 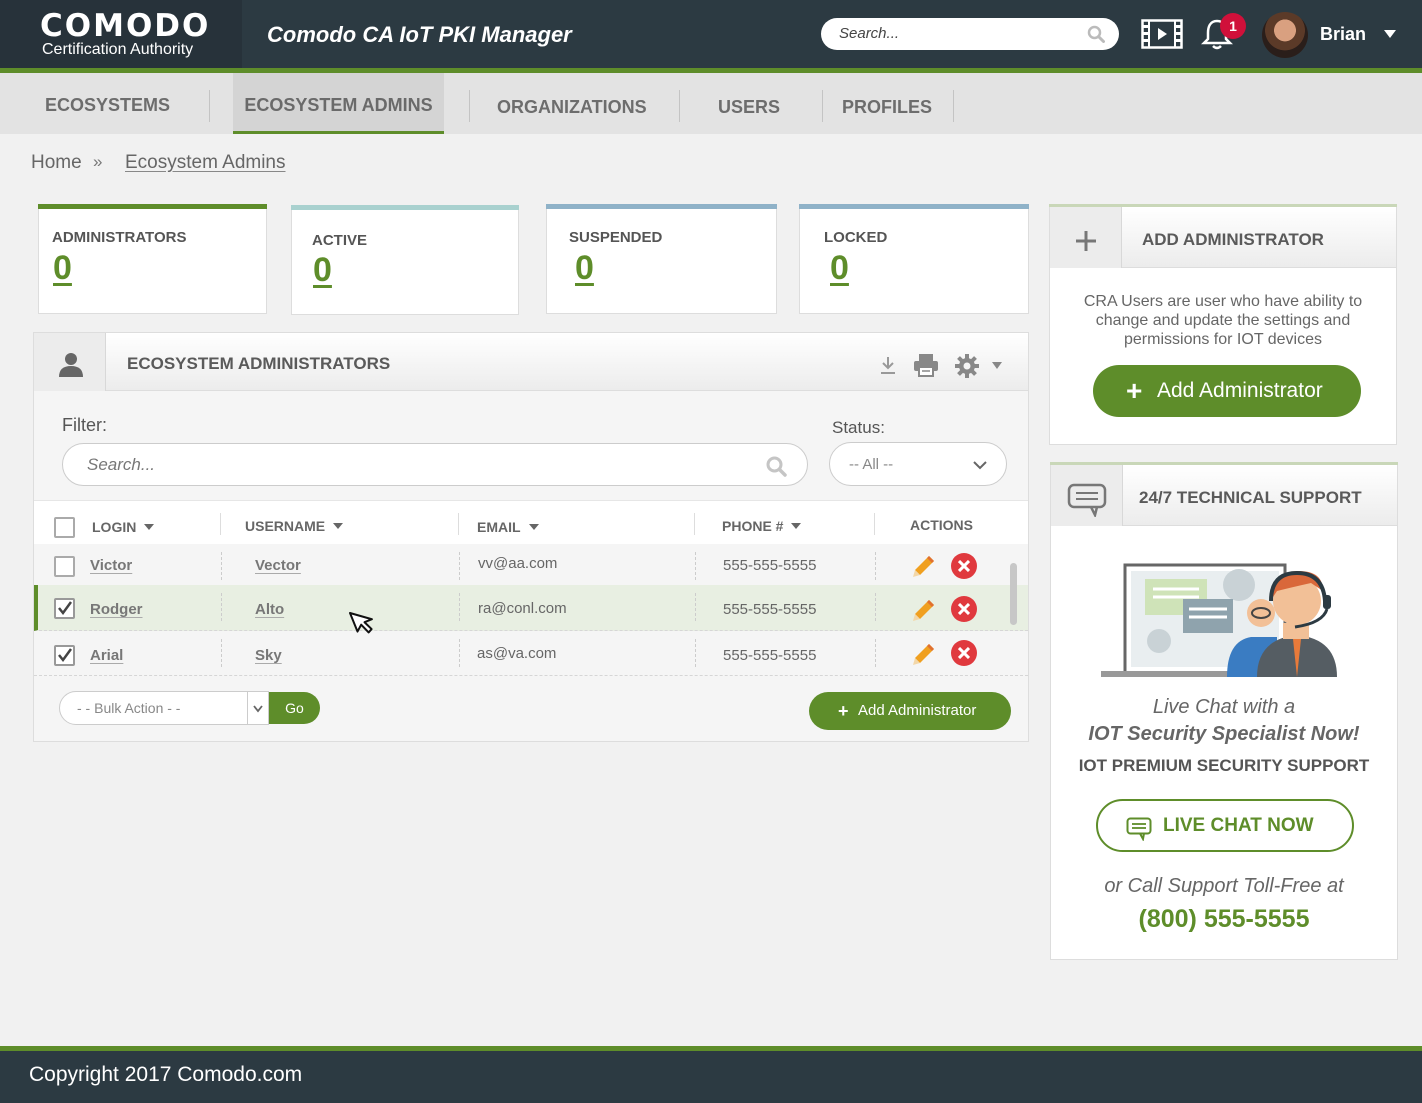 I want to click on chat-line-1: Live Chat with a, so click(x=1224, y=707).